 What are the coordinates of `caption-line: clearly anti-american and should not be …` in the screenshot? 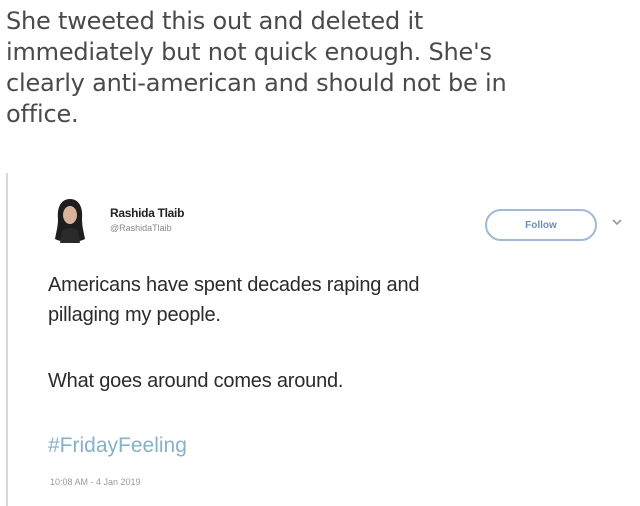 It's located at (256, 83).